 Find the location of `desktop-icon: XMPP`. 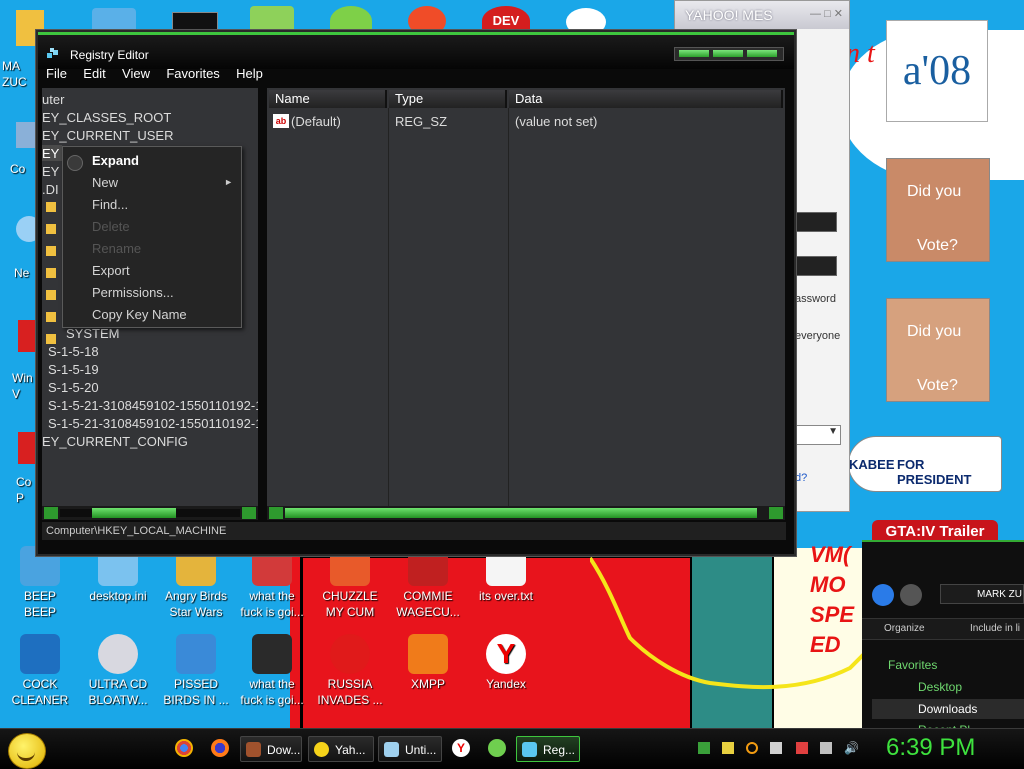

desktop-icon: XMPP is located at coordinates (428, 663).